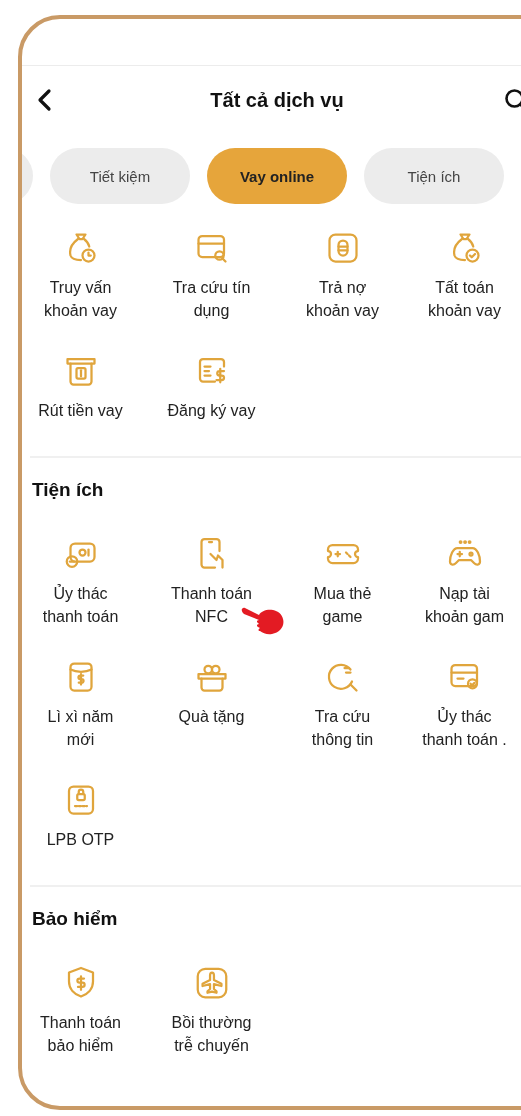  What do you see at coordinates (211, 693) in the screenshot?
I see `service-item: Quà tặng` at bounding box center [211, 693].